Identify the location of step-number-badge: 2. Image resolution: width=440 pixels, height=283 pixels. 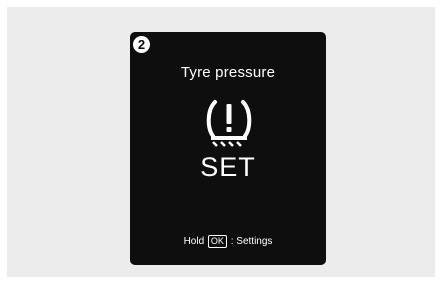
(141, 44).